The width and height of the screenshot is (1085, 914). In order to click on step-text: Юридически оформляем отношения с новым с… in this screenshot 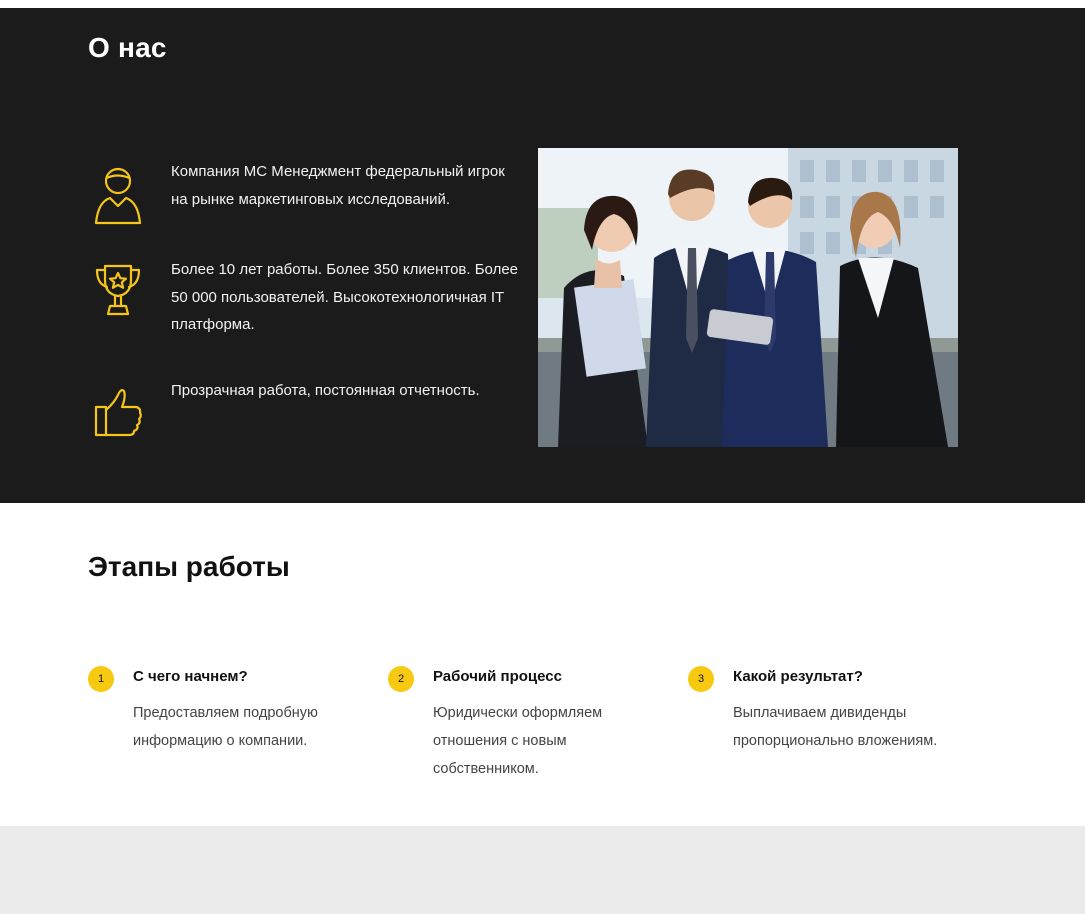, I will do `click(518, 741)`.